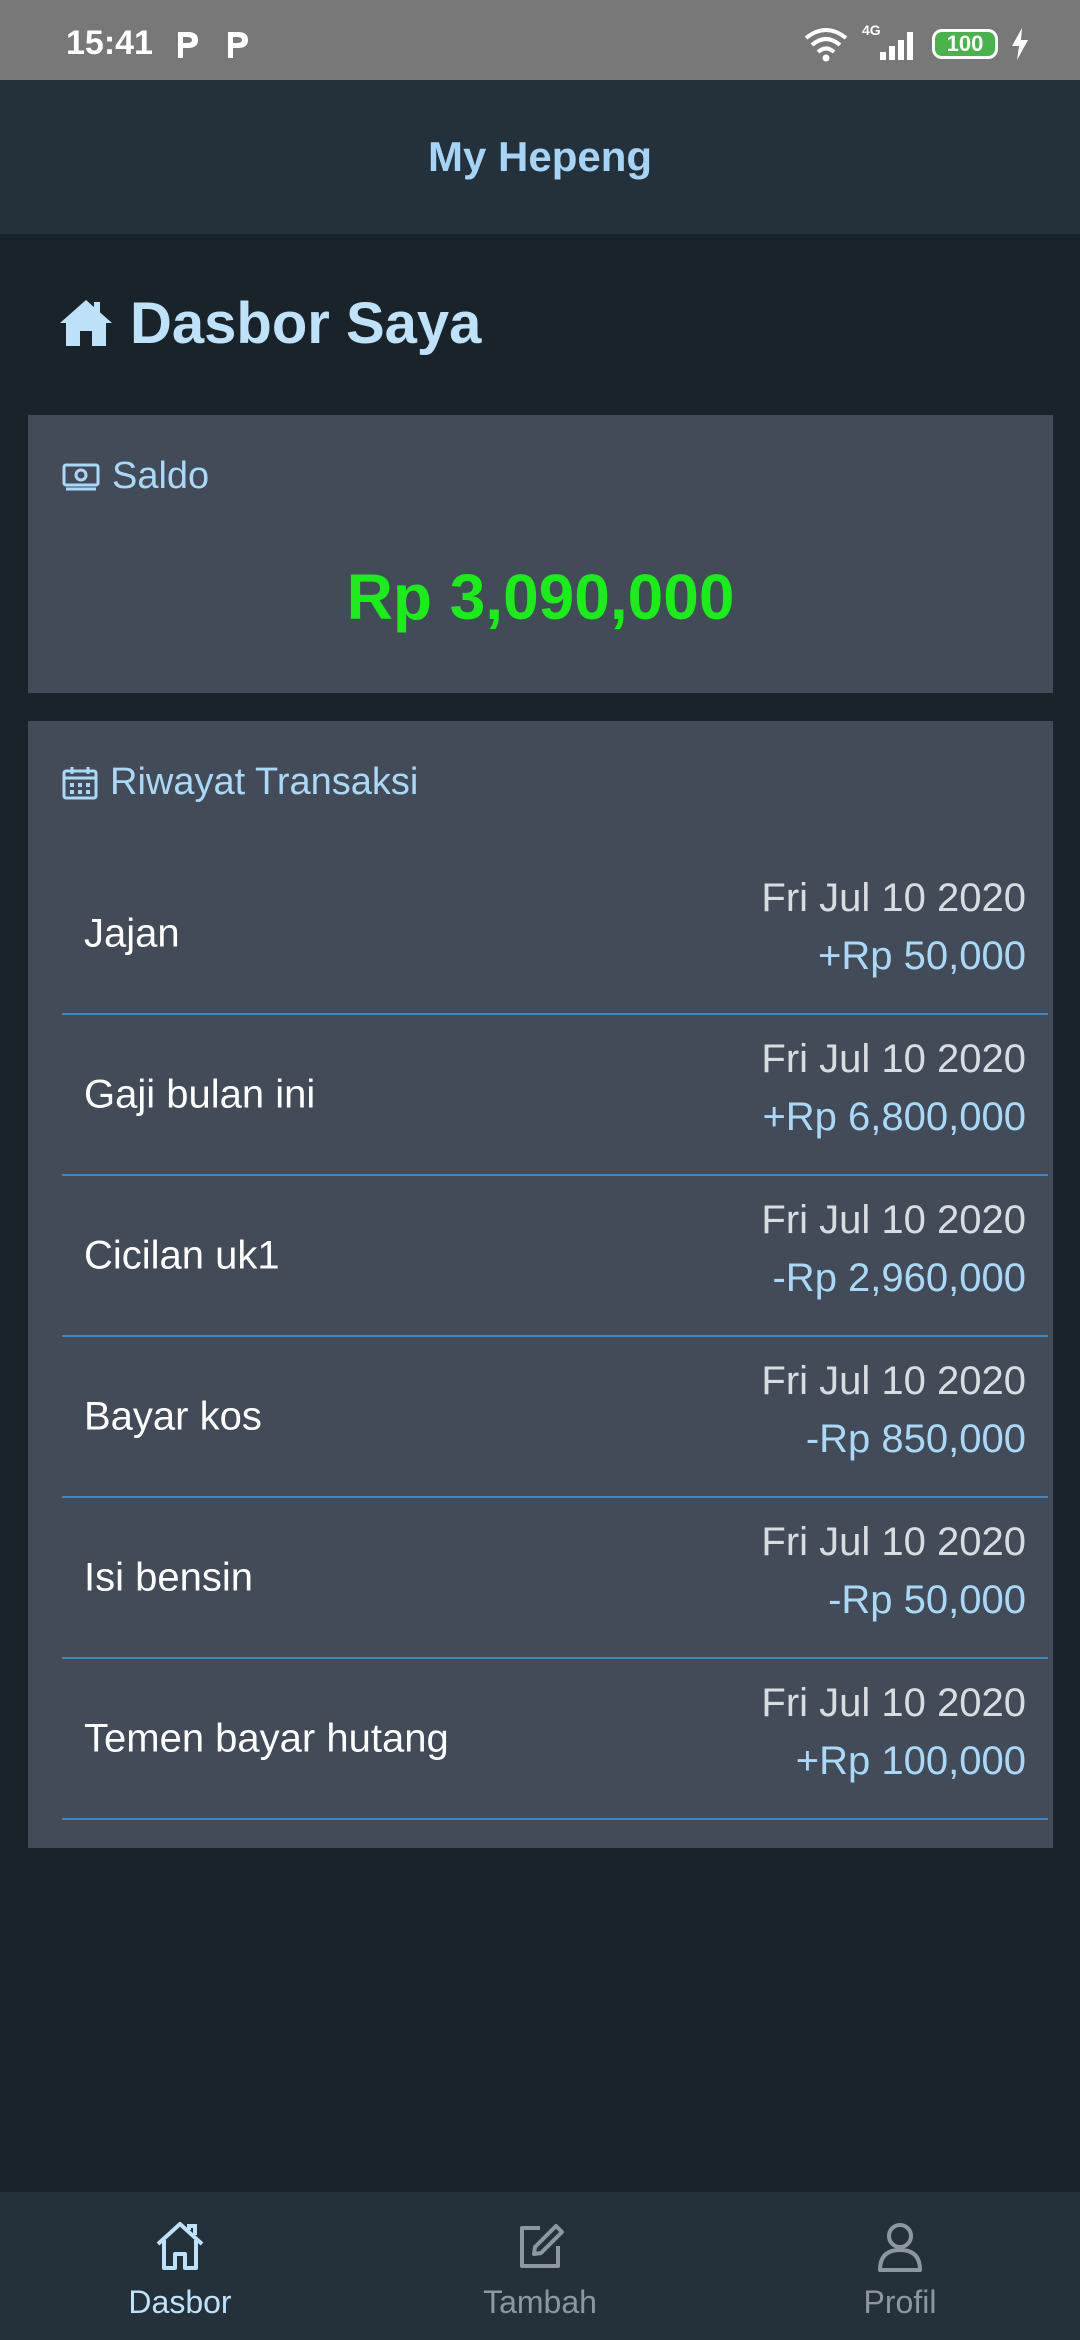  Describe the element at coordinates (542, 2246) in the screenshot. I see `edit-icon` at that location.